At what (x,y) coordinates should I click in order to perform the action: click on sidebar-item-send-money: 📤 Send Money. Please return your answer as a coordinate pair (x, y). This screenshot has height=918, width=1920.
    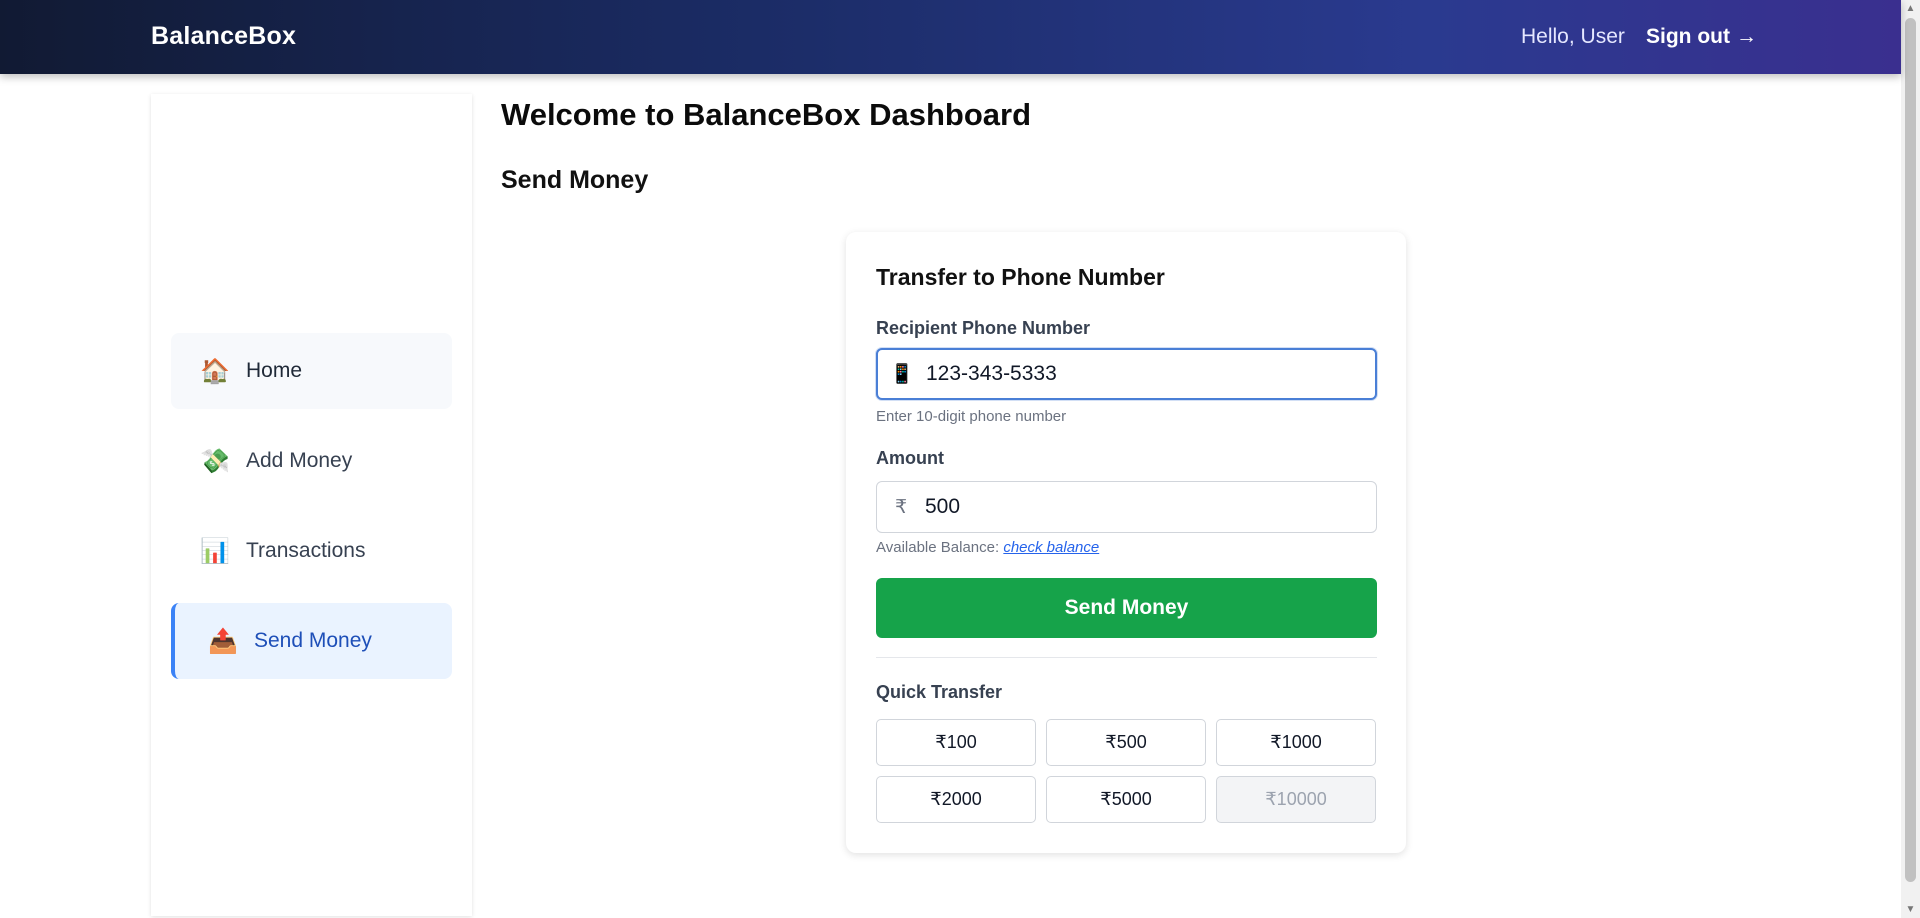
    Looking at the image, I should click on (311, 641).